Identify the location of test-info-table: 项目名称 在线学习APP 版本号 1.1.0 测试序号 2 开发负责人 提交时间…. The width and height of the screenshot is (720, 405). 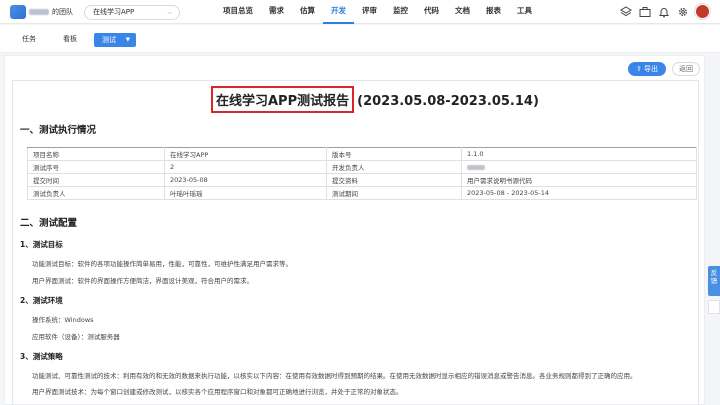
(362, 173).